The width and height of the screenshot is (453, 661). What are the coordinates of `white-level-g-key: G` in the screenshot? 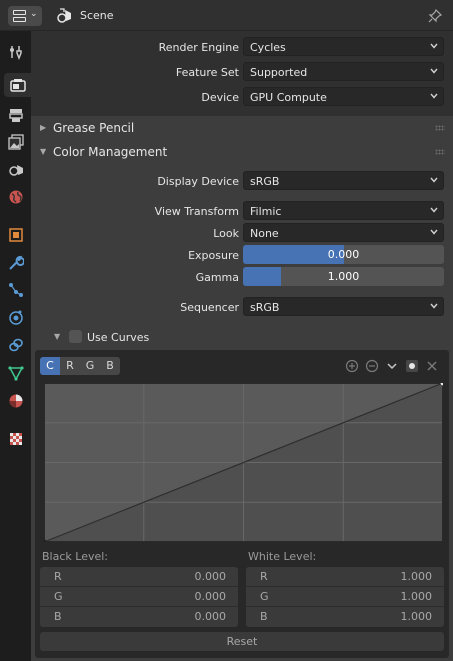 It's located at (264, 596).